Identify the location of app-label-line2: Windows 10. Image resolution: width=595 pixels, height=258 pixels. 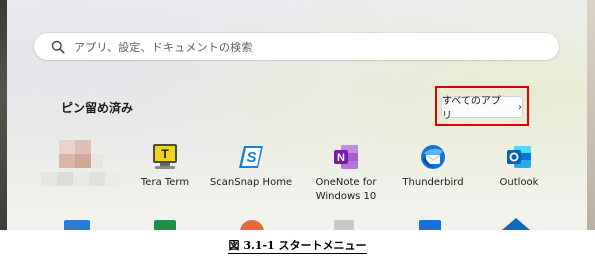
(346, 196).